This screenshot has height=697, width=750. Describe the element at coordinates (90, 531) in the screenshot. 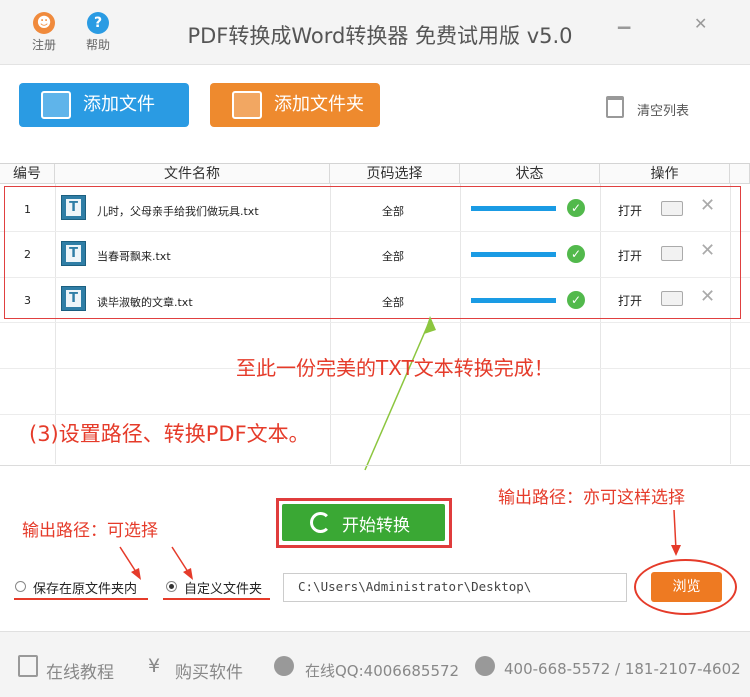

I see `output-annotation-left: 输出路径：可选择` at that location.